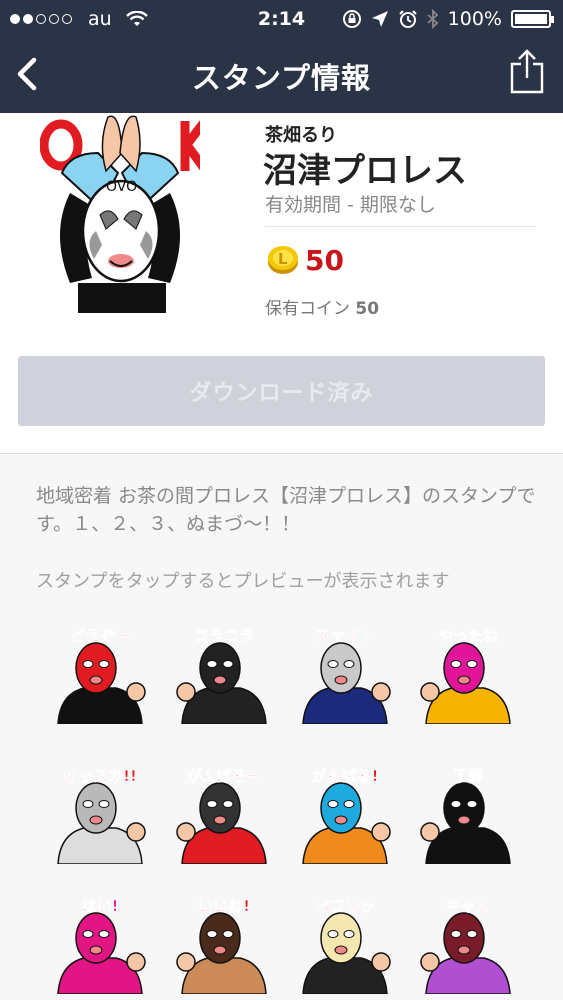  What do you see at coordinates (224, 906) in the screenshot?
I see `sticker-caption: いいね!` at bounding box center [224, 906].